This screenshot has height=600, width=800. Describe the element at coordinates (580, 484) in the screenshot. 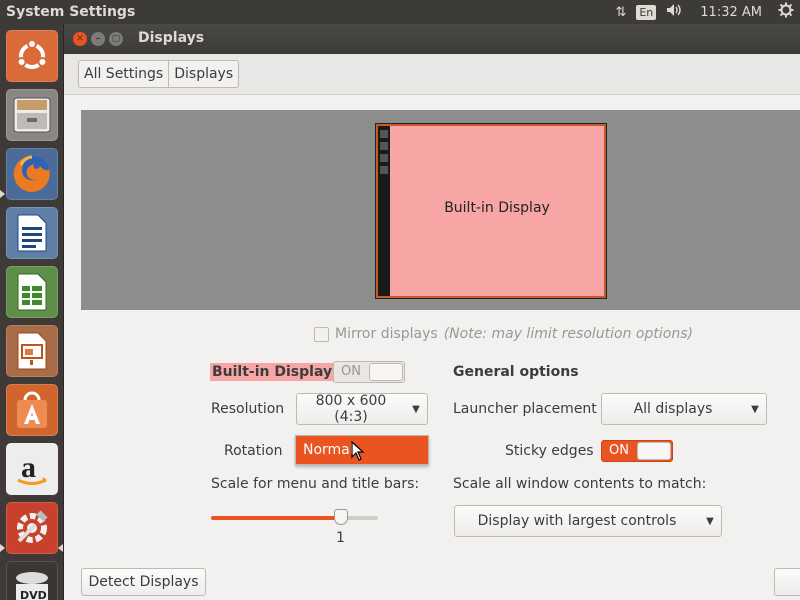

I see `scale-all-label: Scale all window contents to match:` at that location.